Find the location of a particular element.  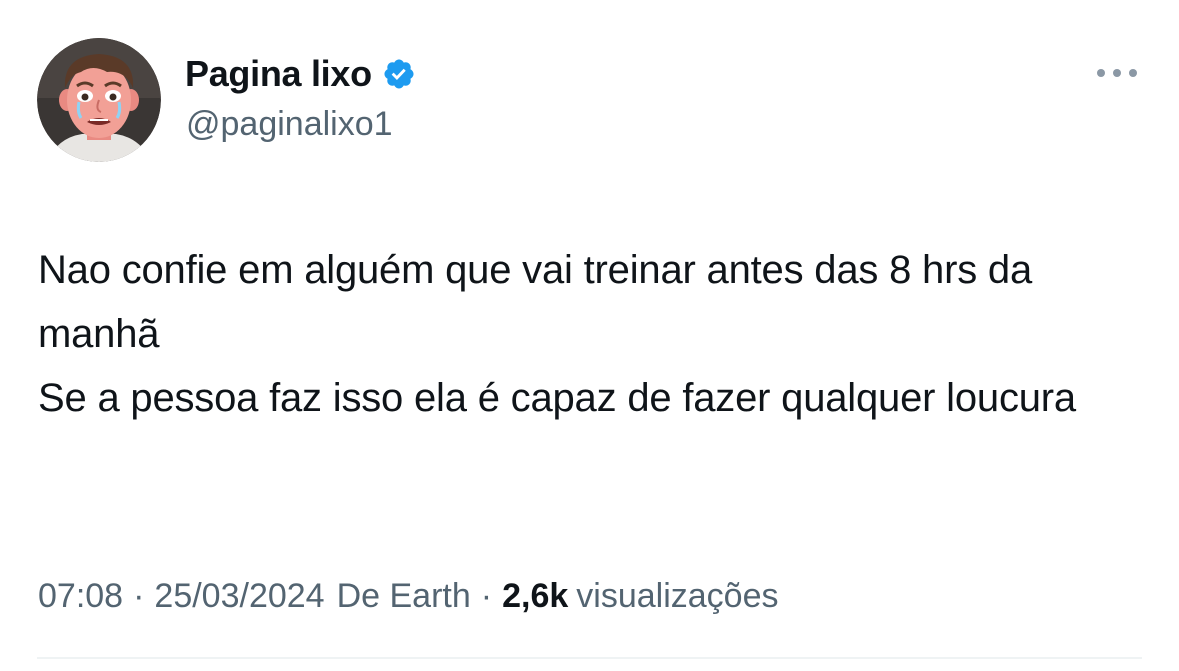

views-label: visualizações is located at coordinates (677, 596).